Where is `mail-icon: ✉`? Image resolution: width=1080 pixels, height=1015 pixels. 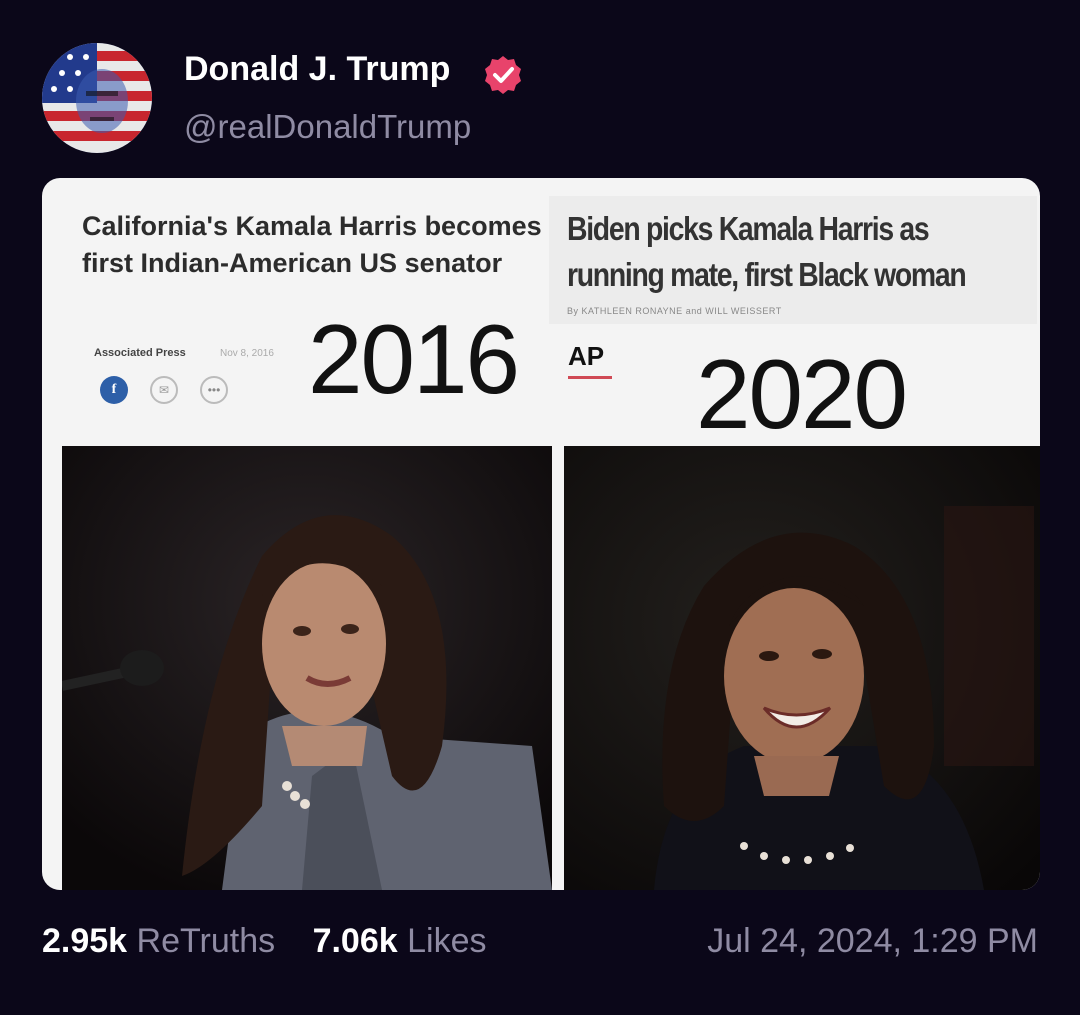
mail-icon: ✉ is located at coordinates (164, 390).